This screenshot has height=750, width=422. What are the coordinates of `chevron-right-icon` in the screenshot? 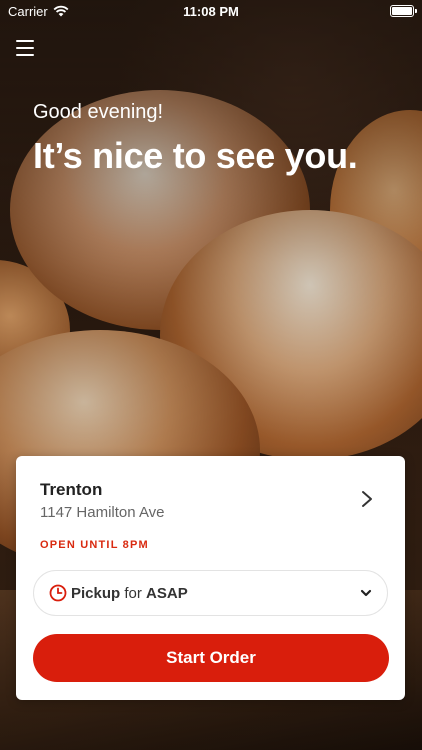 It's located at (367, 499).